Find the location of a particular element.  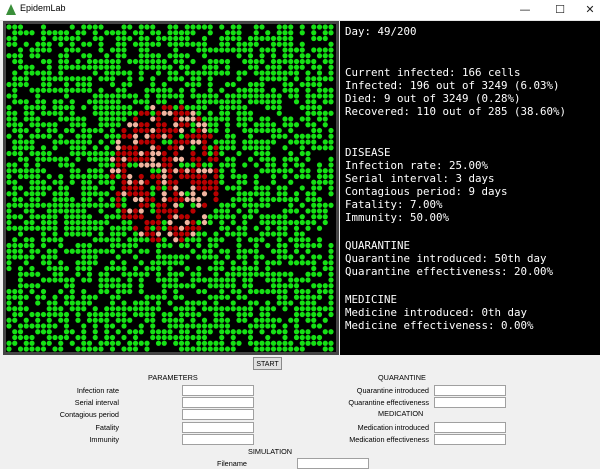

maximize-button: ☐ is located at coordinates (560, 10).